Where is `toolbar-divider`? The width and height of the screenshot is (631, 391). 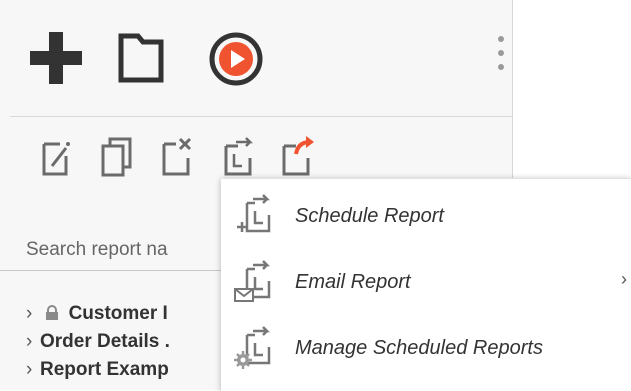
toolbar-divider is located at coordinates (261, 116).